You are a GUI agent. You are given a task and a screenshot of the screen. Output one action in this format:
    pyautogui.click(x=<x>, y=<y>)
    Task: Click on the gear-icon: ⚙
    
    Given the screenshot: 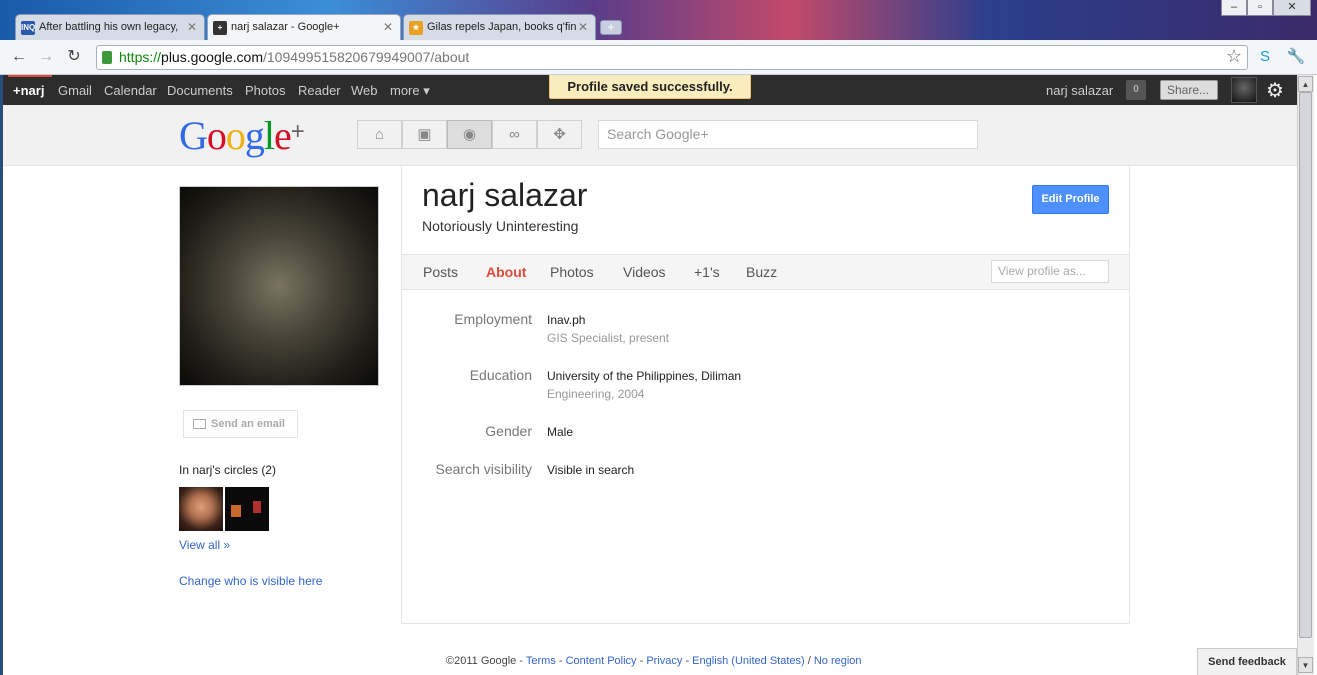 What is the action you would take?
    pyautogui.click(x=1275, y=90)
    